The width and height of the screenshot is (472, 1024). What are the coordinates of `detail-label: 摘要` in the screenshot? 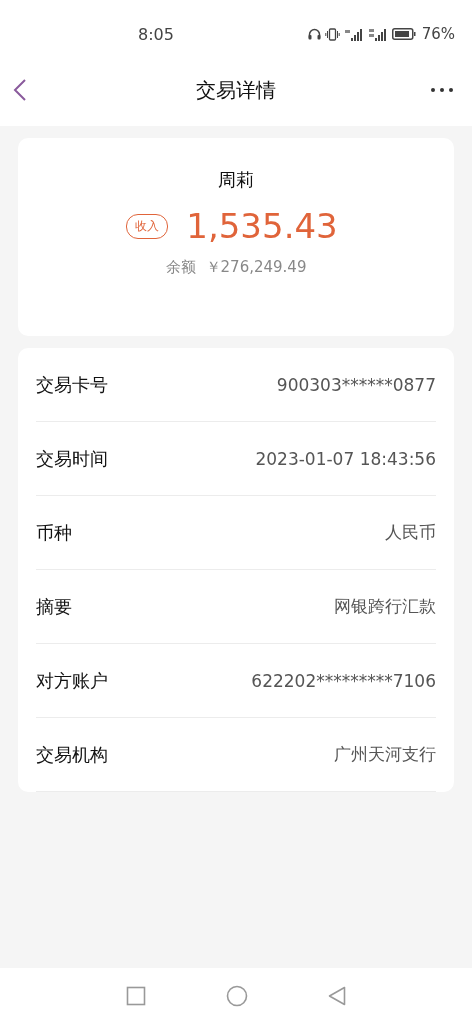 It's located at (54, 606).